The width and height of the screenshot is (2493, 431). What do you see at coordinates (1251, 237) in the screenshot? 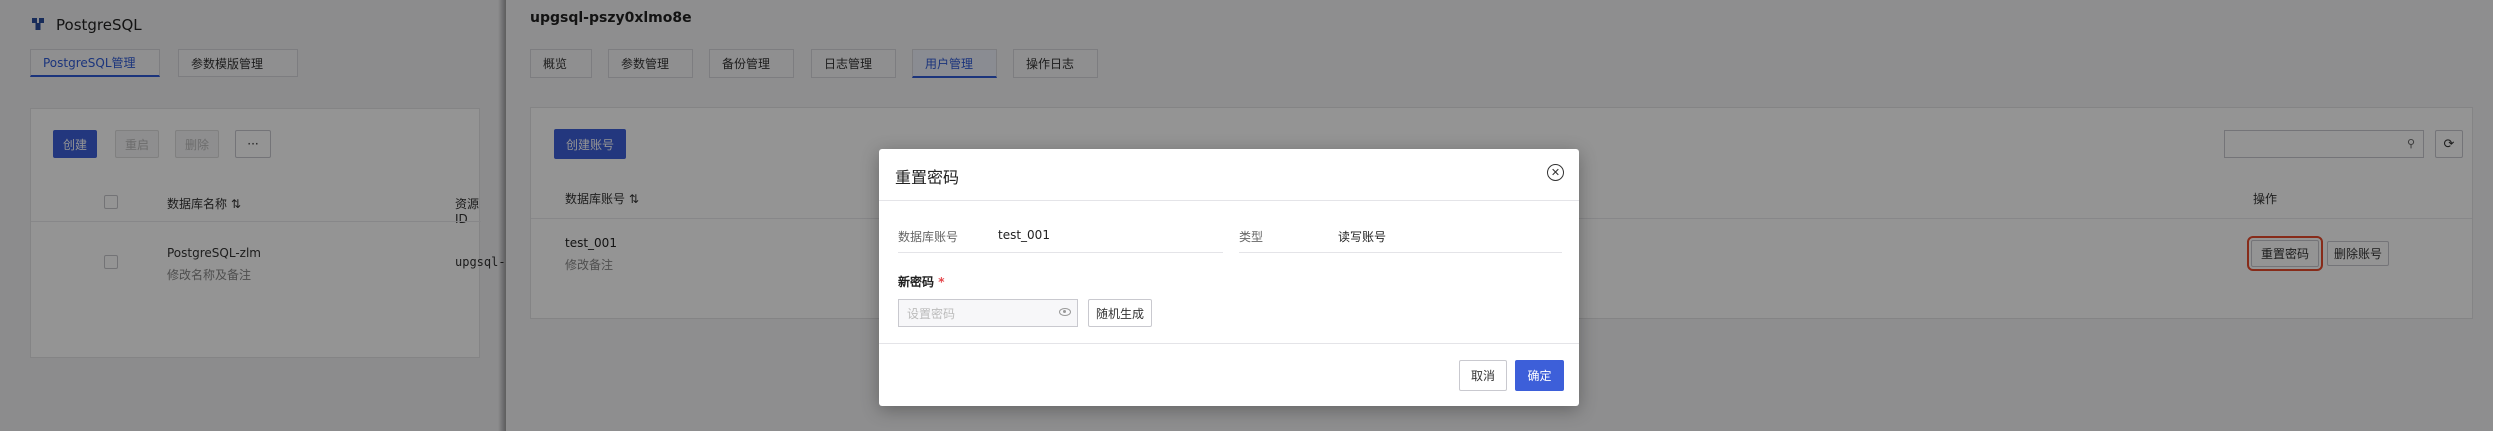
I see `type-label: 类型` at bounding box center [1251, 237].